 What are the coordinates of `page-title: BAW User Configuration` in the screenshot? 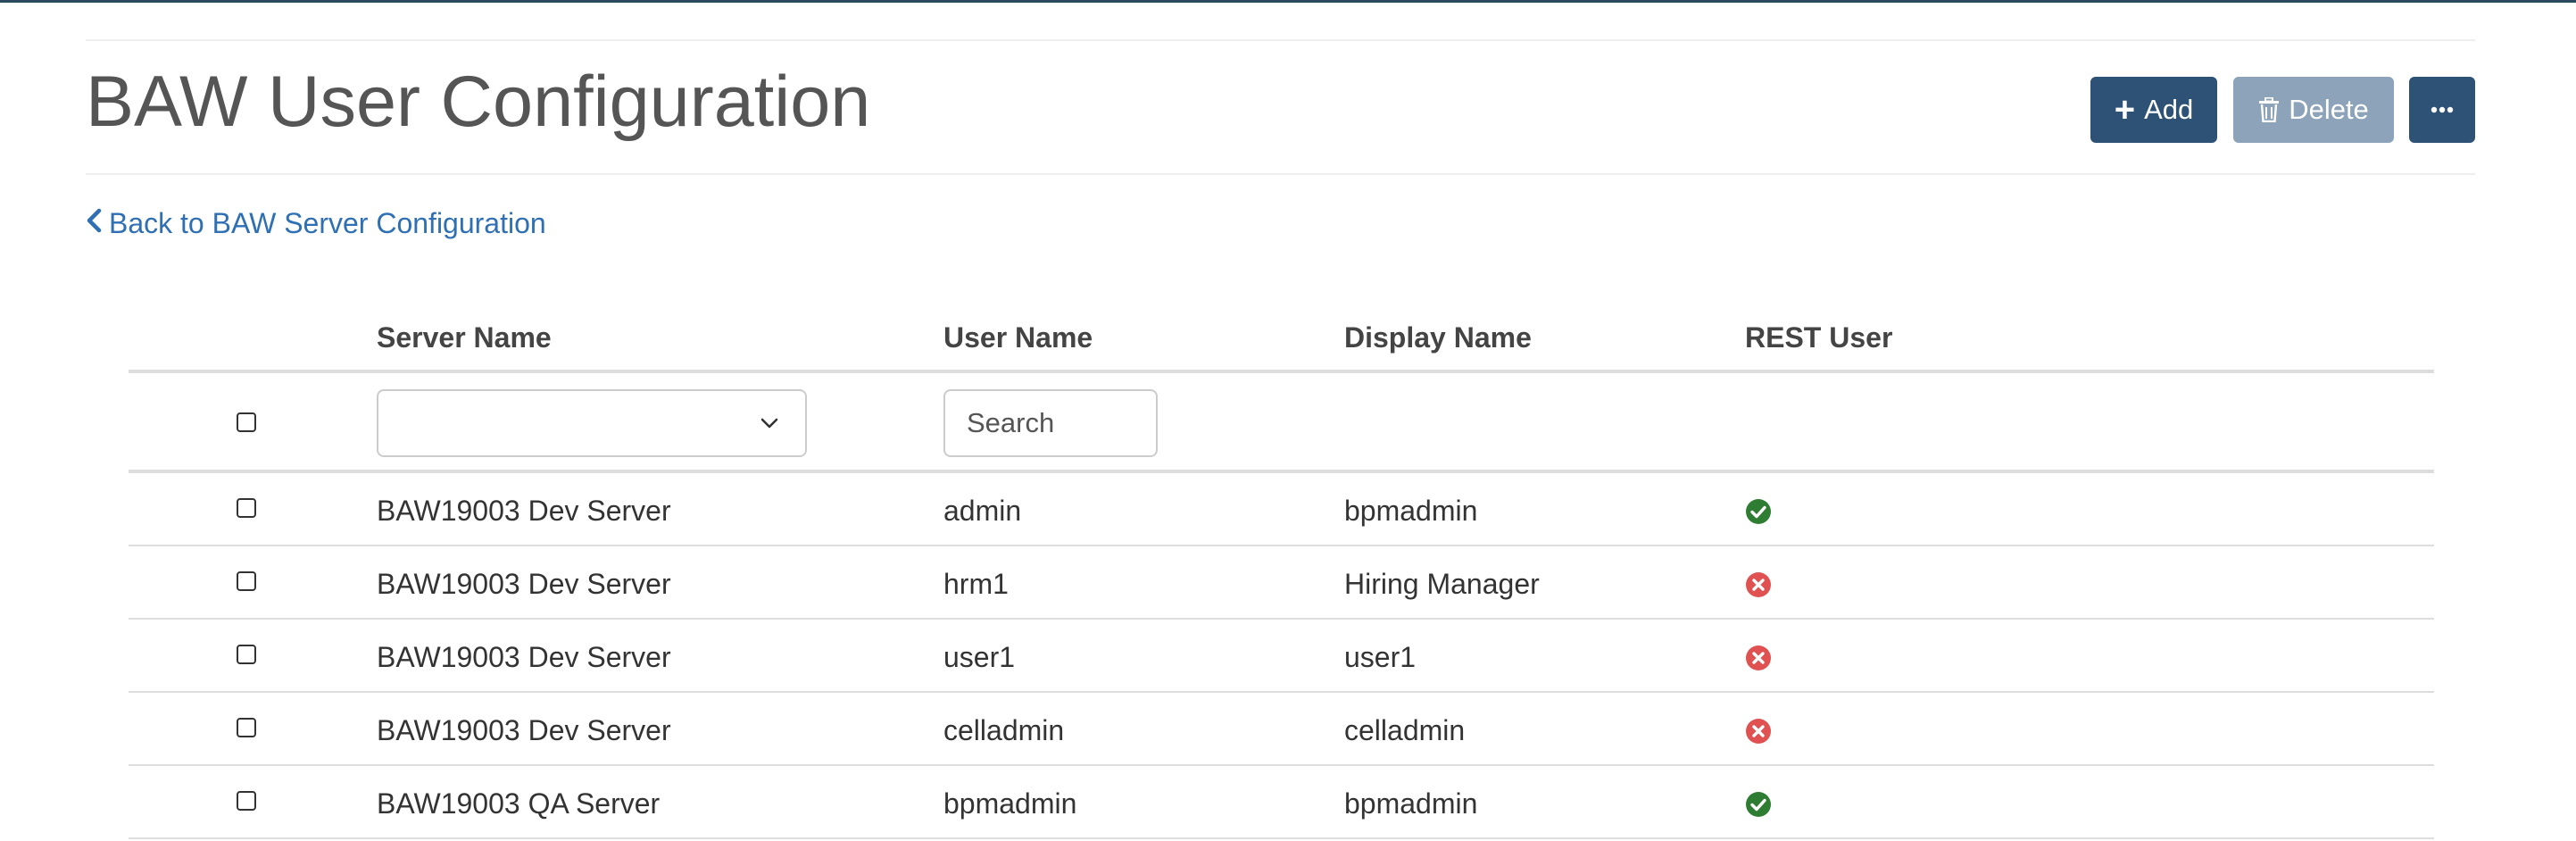 It's located at (479, 102).